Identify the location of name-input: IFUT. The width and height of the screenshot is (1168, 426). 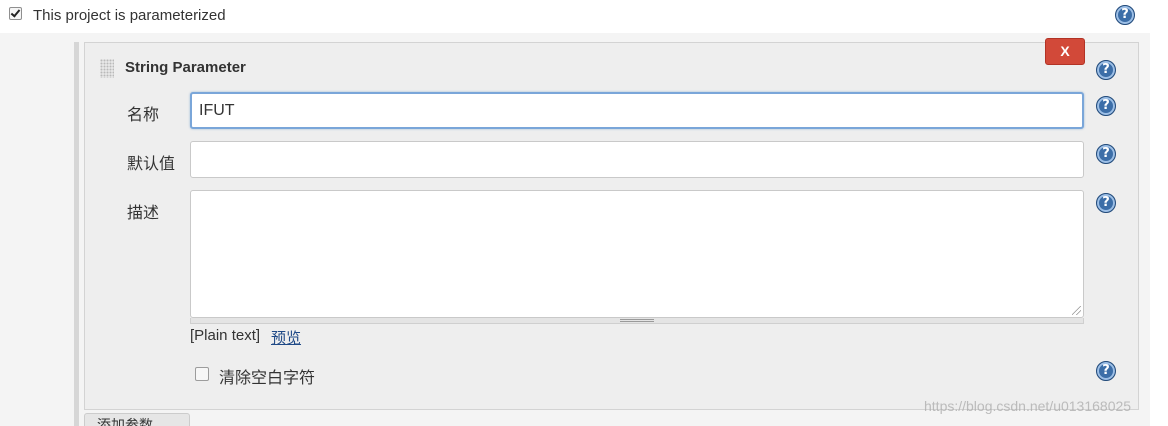
(637, 110).